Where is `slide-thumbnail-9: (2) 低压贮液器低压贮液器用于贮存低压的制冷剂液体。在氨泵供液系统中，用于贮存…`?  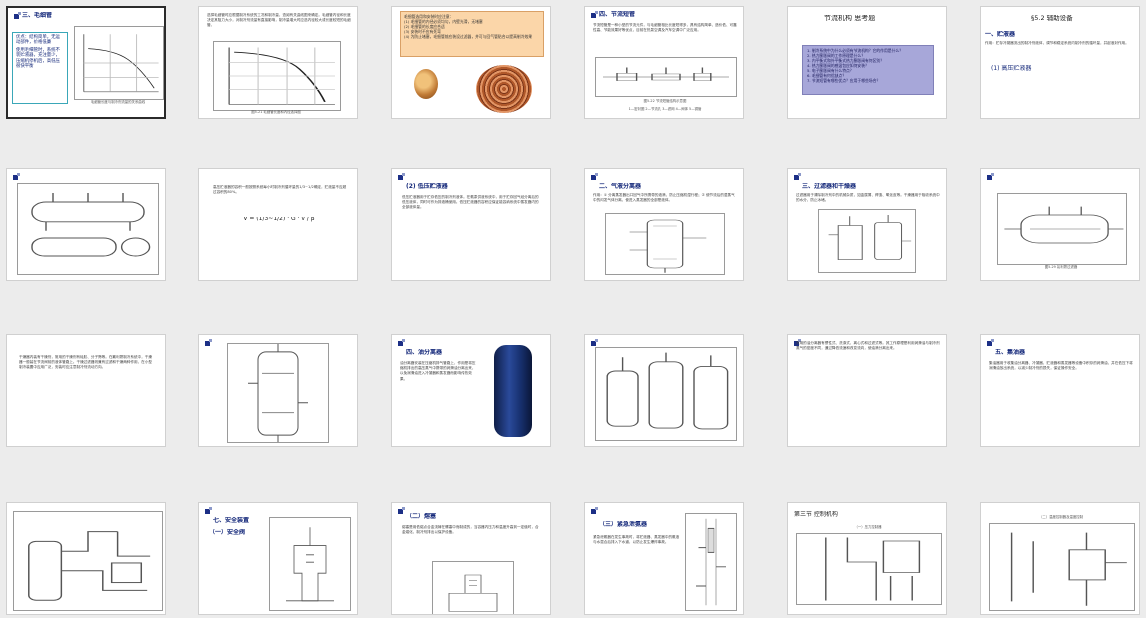 slide-thumbnail-9: (2) 低压贮液器低压贮液器用于贮存低压的制冷剂液体。在氨泵供液系统中，用于贮存… is located at coordinates (471, 224).